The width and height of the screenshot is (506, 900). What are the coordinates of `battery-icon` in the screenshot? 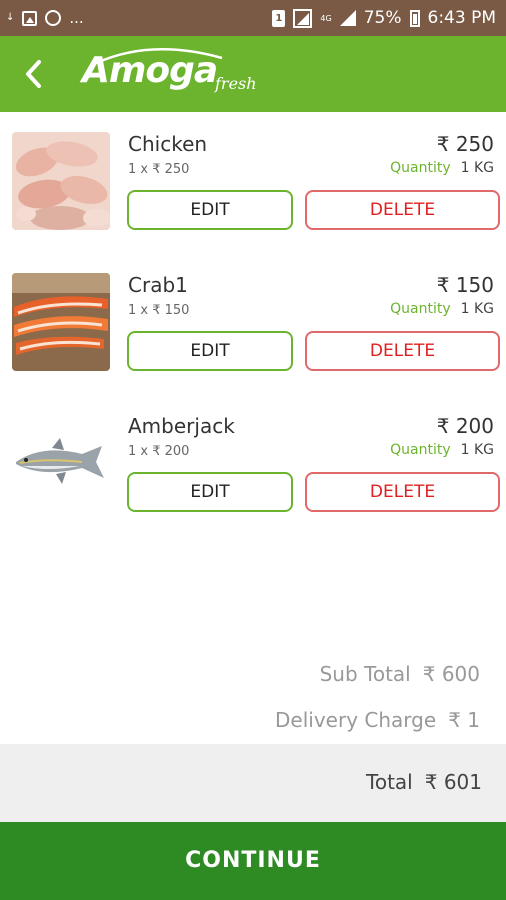 It's located at (414, 18).